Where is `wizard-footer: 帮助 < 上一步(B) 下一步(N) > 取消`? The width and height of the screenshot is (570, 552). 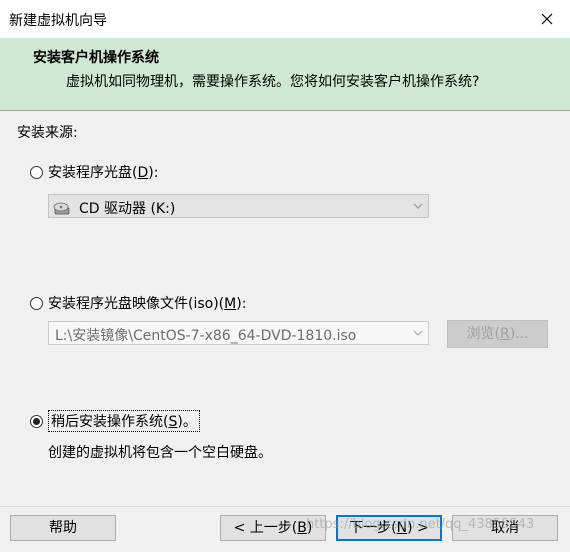 wizard-footer: 帮助 < 上一步(B) 下一步(N) > 取消 is located at coordinates (285, 529).